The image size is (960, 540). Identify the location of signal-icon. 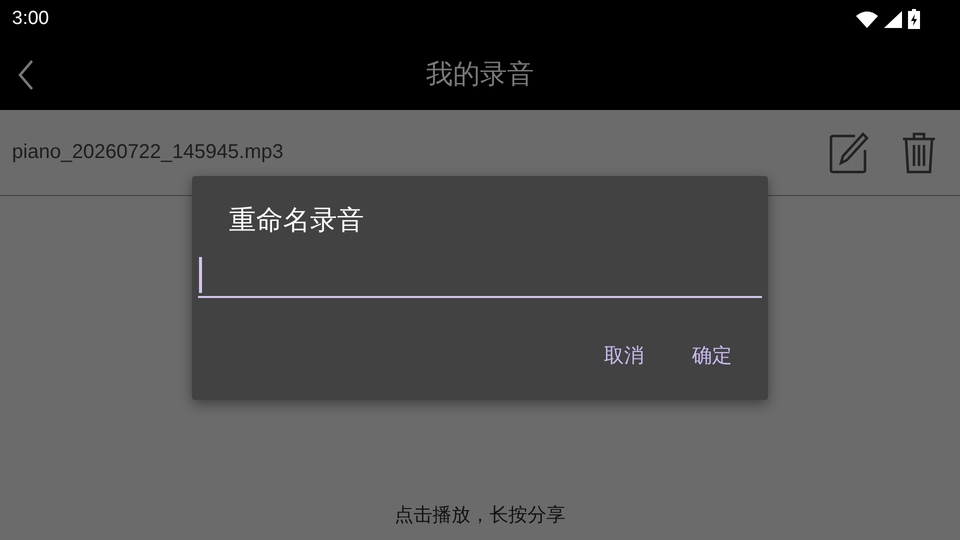
(893, 19).